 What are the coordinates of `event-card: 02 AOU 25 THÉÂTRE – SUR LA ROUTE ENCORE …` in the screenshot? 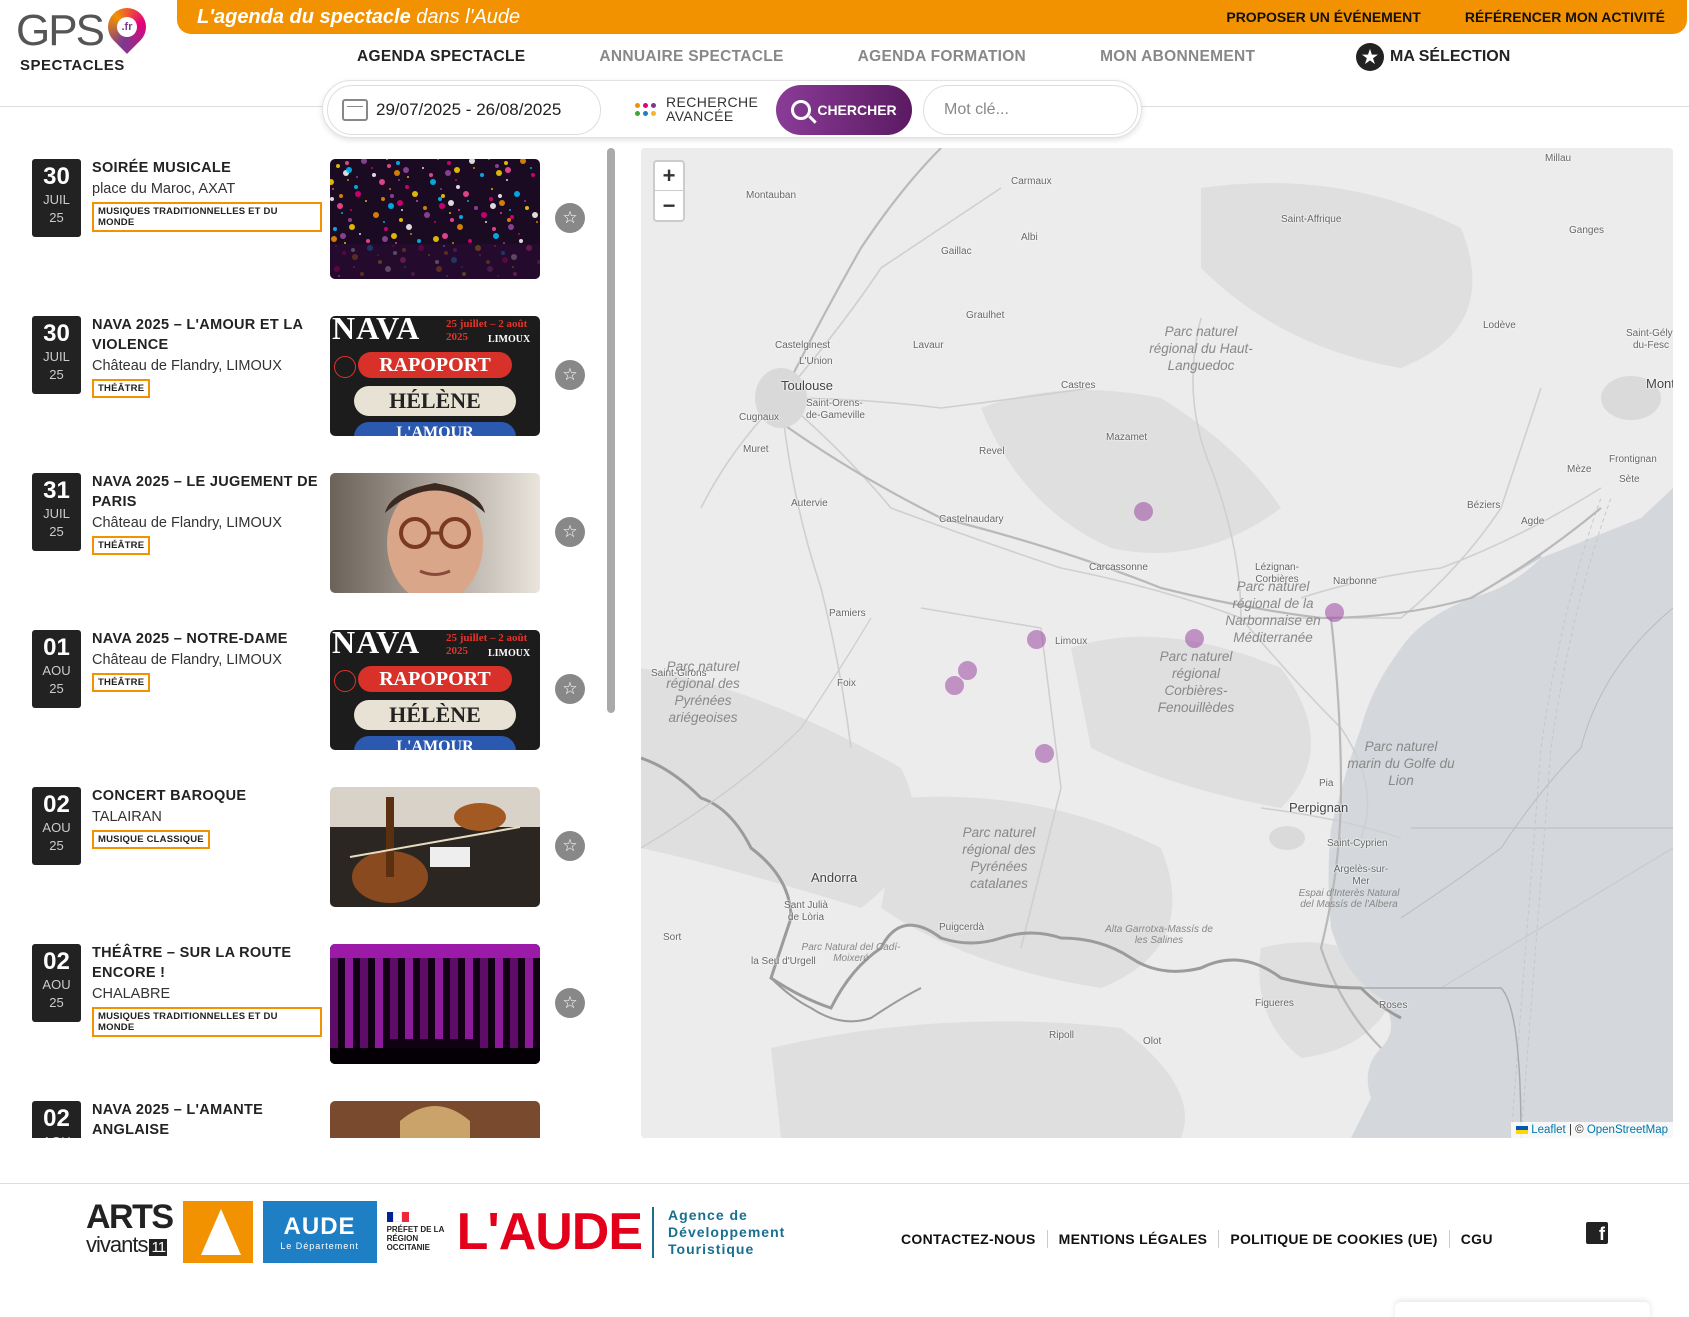 It's located at (312, 998).